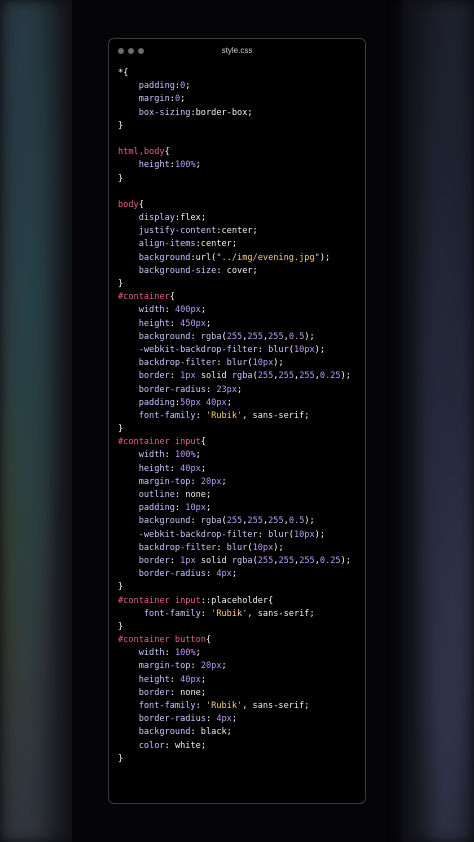 Image resolution: width=474 pixels, height=842 pixels. I want to click on code-token: 100%, so click(185, 653).